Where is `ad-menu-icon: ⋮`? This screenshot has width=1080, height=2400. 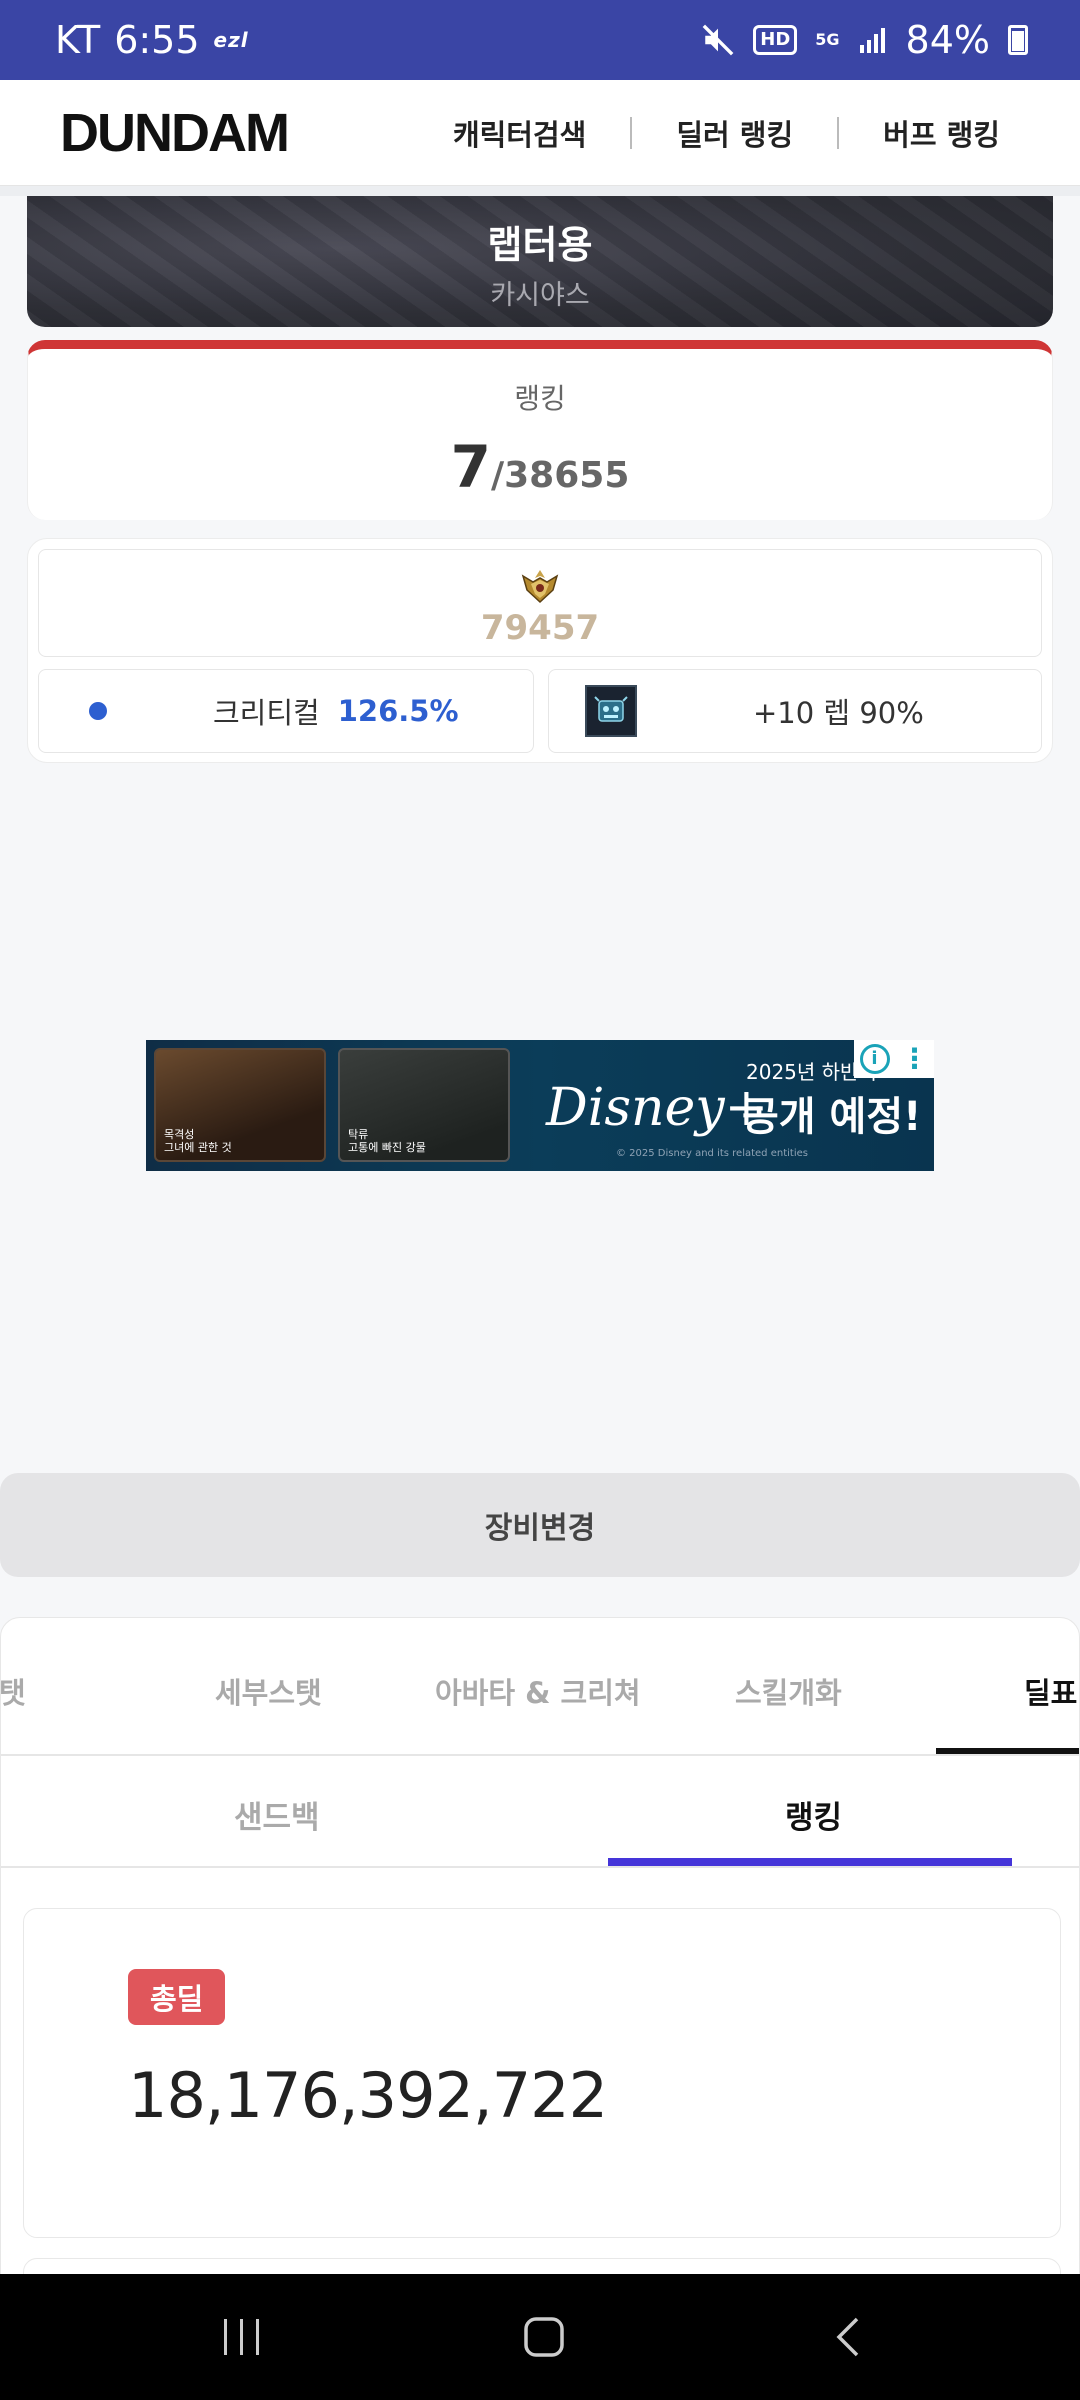
ad-menu-icon: ⋮ is located at coordinates (915, 1059).